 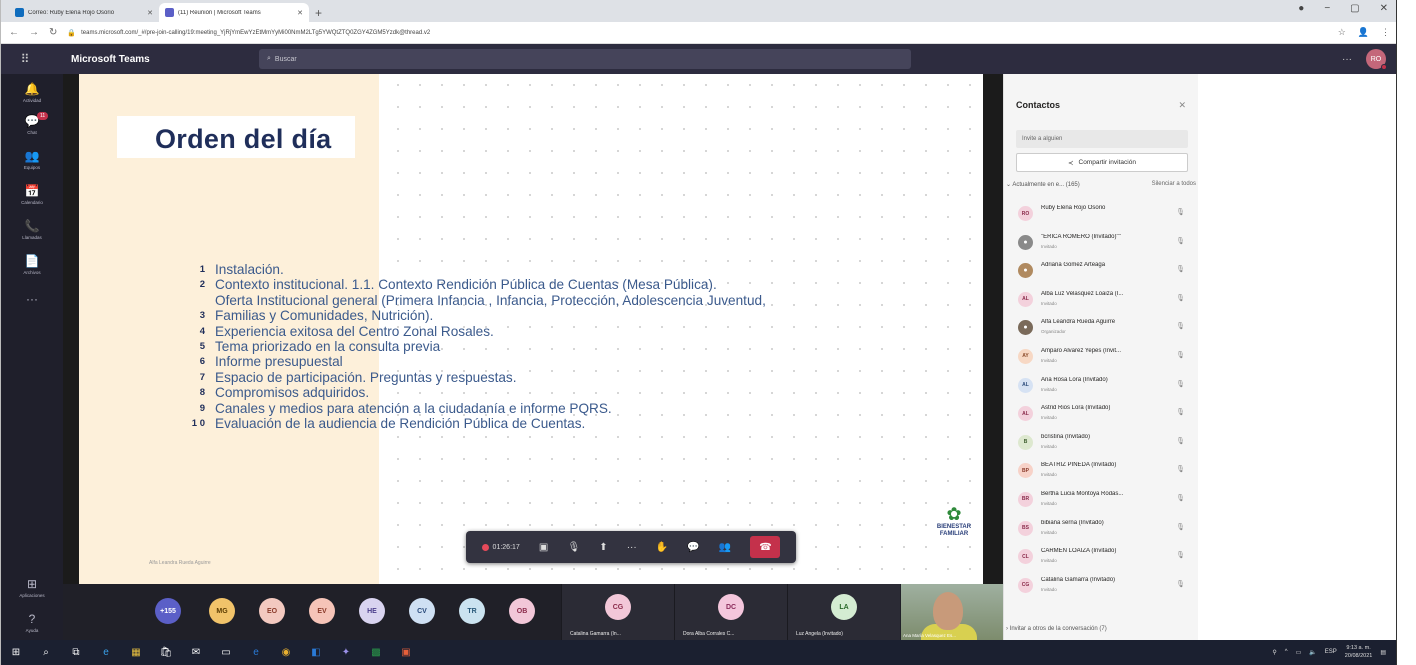 What do you see at coordinates (406, 652) in the screenshot?
I see `powerpoint-icon: ▣` at bounding box center [406, 652].